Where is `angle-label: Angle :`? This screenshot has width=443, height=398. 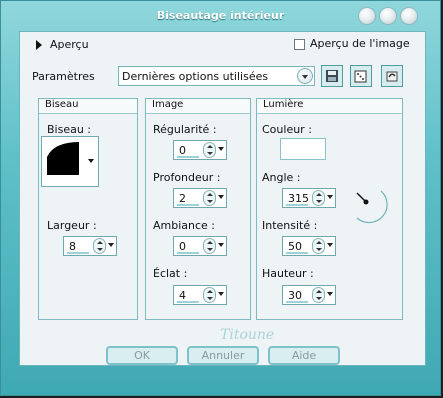 angle-label: Angle : is located at coordinates (281, 177).